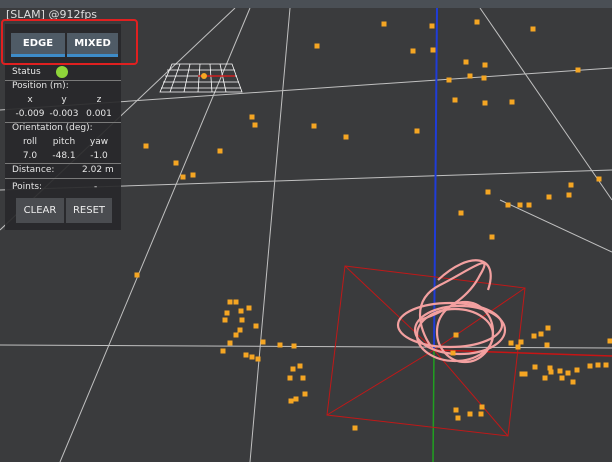 This screenshot has width=612, height=462. I want to click on orientation-pitch-value: -48.1, so click(64, 156).